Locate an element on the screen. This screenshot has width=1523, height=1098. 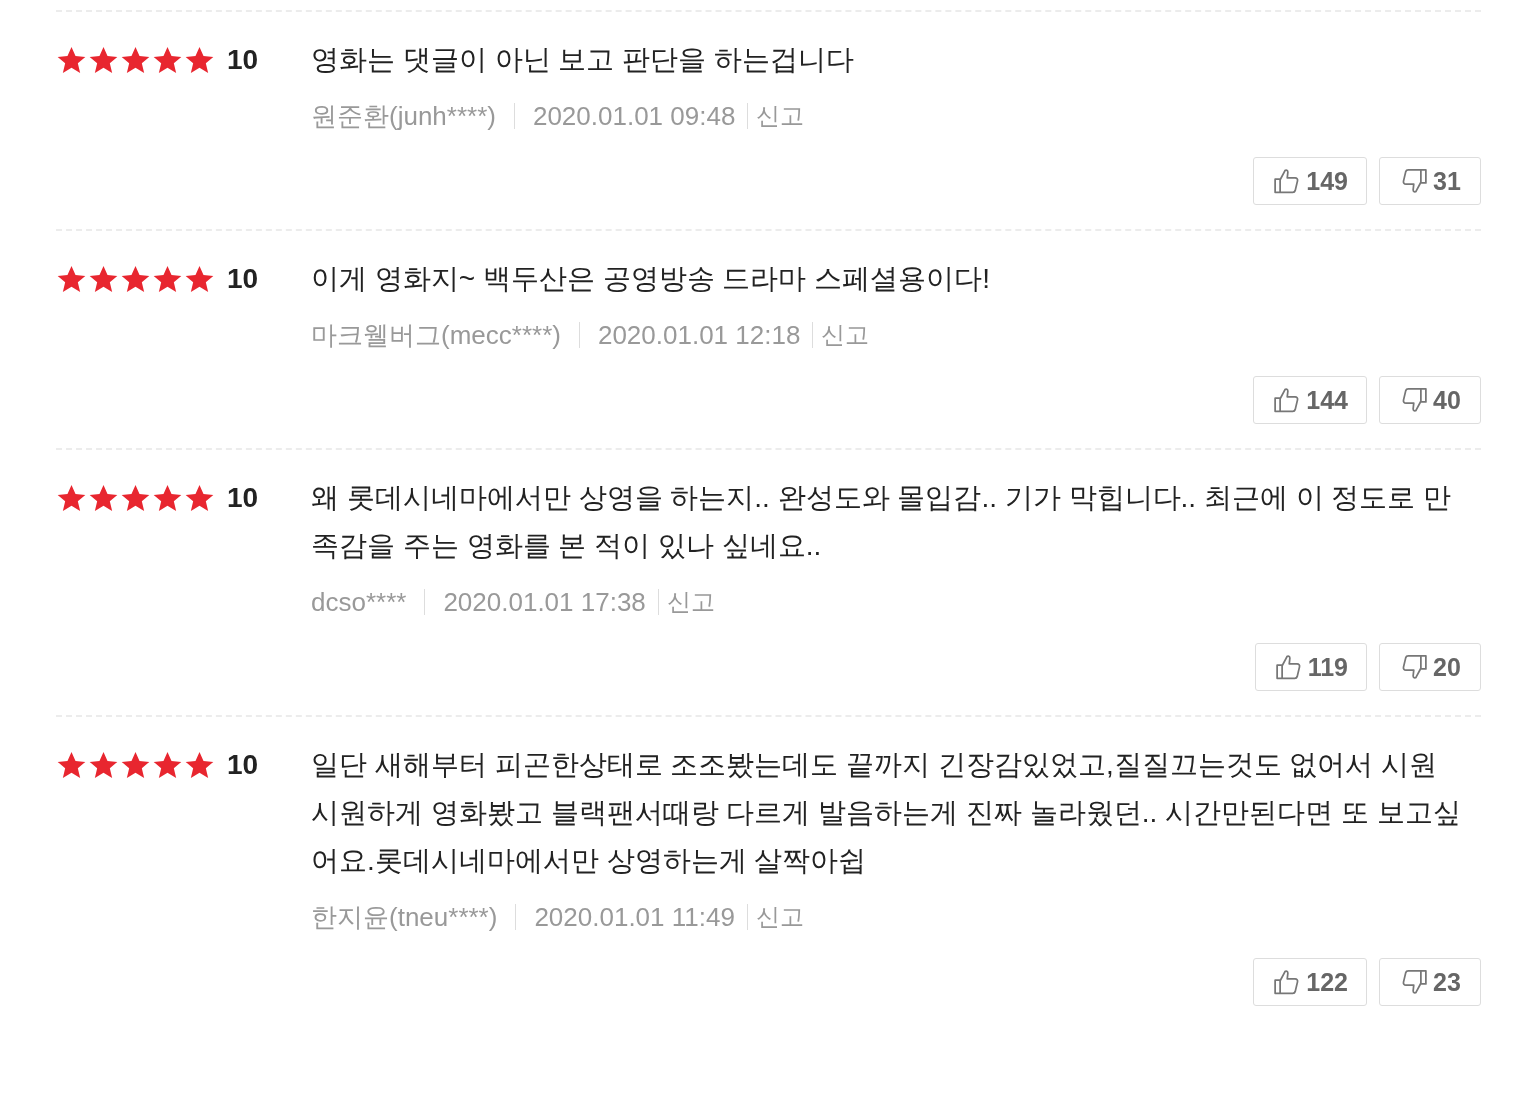
author-name: 마크웰버그(mecc****) is located at coordinates (436, 335).